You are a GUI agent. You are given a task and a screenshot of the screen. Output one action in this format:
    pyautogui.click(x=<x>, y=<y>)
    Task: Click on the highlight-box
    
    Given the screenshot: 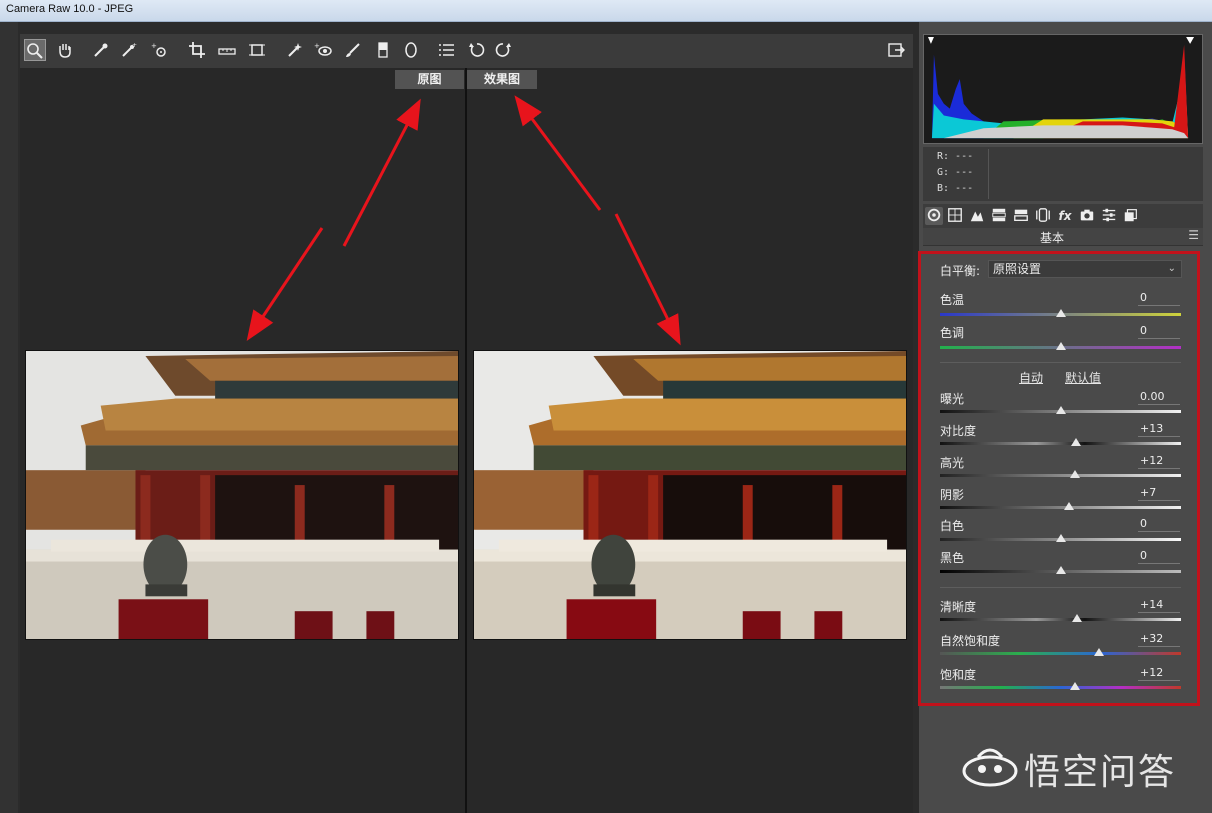 What is the action you would take?
    pyautogui.click(x=1059, y=478)
    